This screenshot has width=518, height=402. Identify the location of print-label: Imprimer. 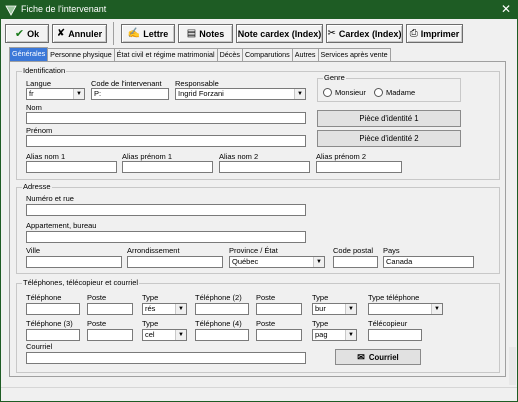
(440, 33).